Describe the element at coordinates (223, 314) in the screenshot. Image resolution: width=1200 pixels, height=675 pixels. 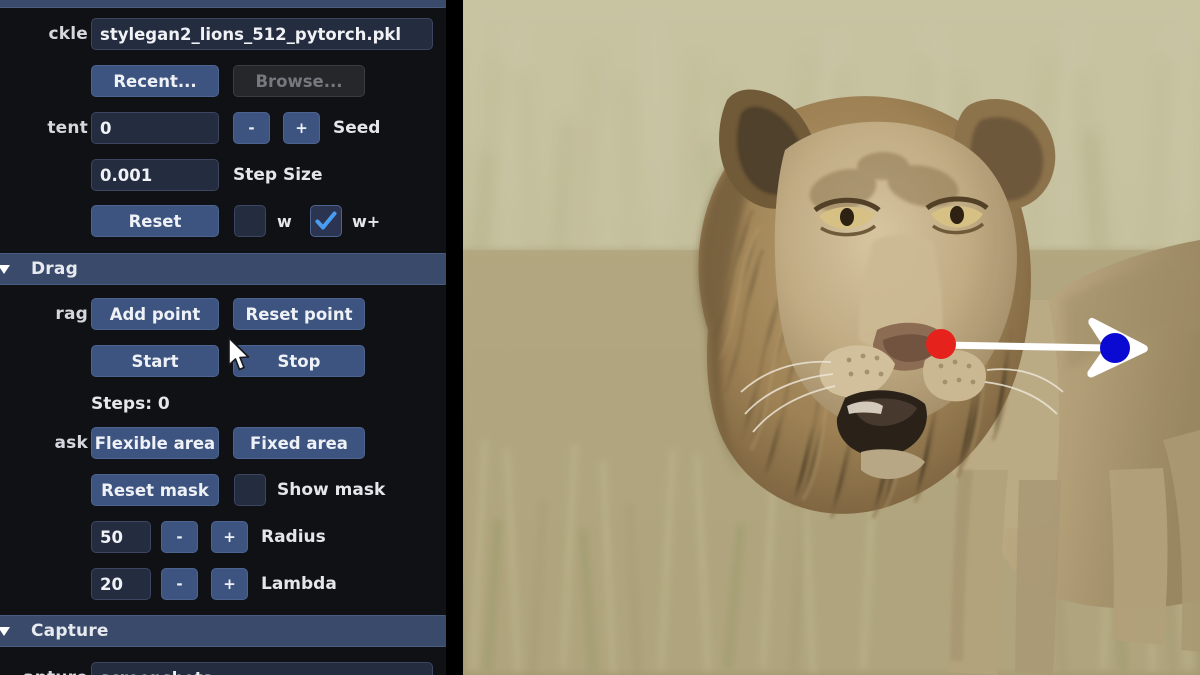
I see `drag-points-row: rag Add point Reset point` at that location.